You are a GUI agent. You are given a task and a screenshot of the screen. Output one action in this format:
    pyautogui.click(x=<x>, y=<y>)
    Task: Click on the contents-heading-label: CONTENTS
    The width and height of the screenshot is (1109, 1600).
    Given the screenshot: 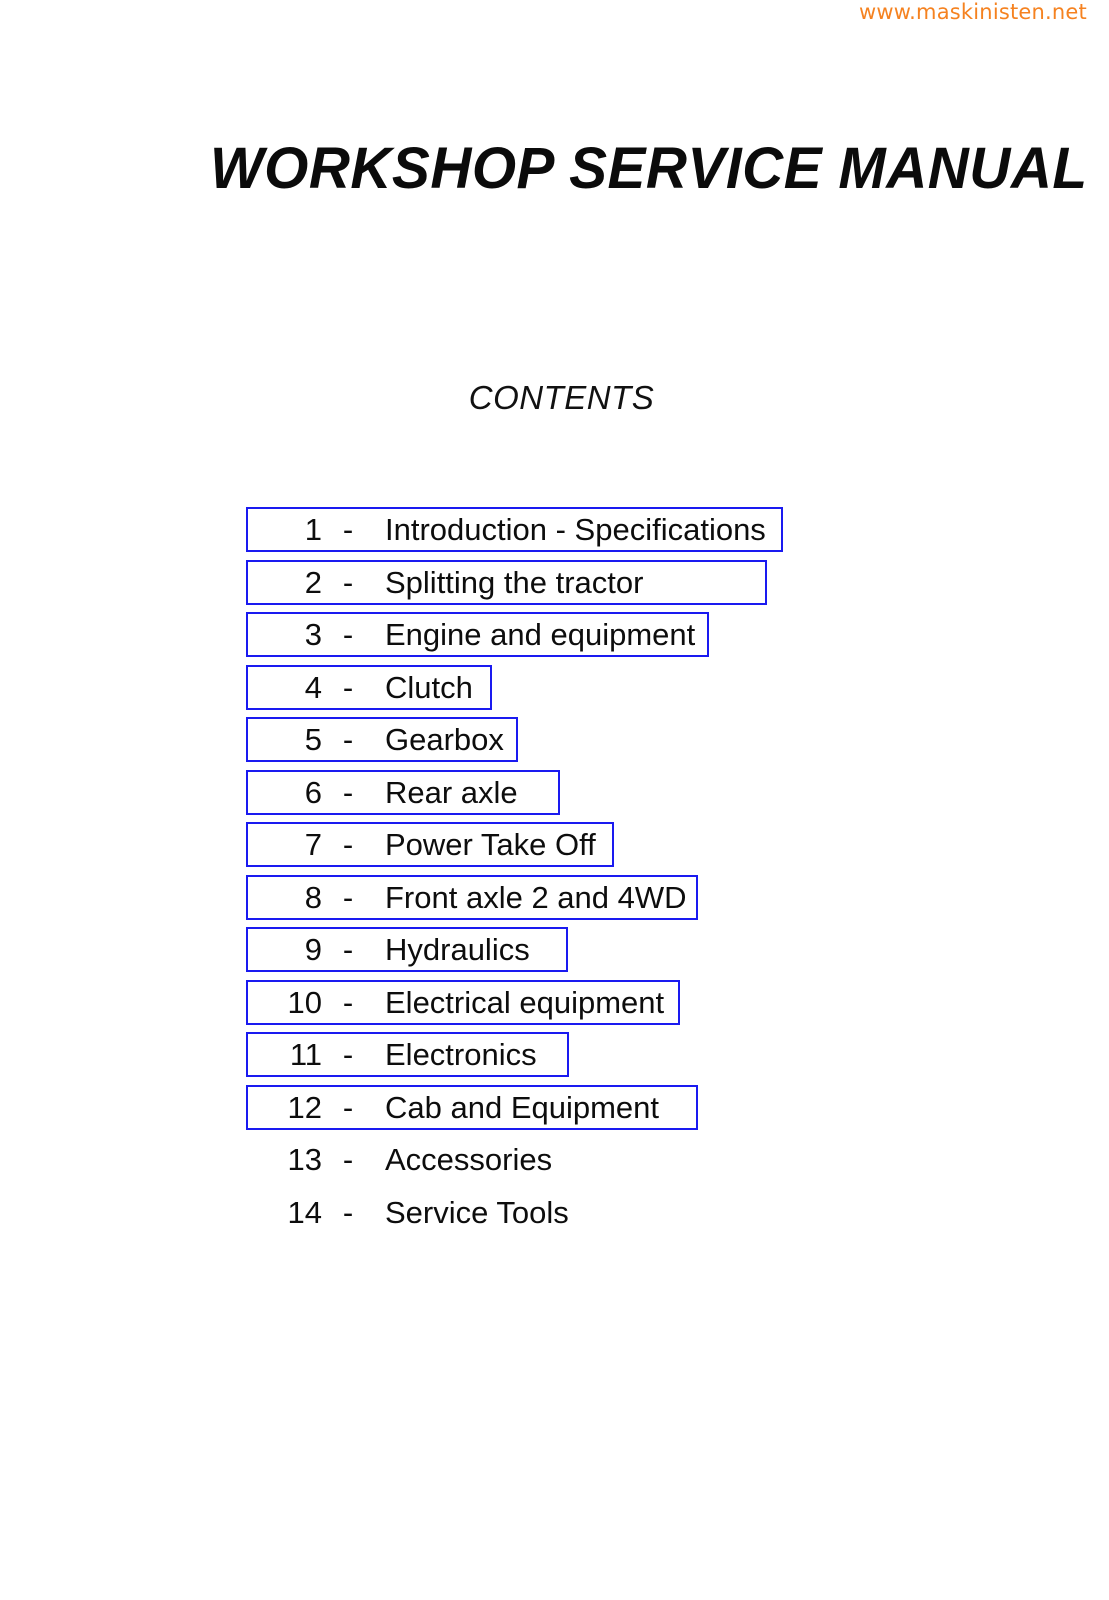 What is the action you would take?
    pyautogui.click(x=561, y=397)
    